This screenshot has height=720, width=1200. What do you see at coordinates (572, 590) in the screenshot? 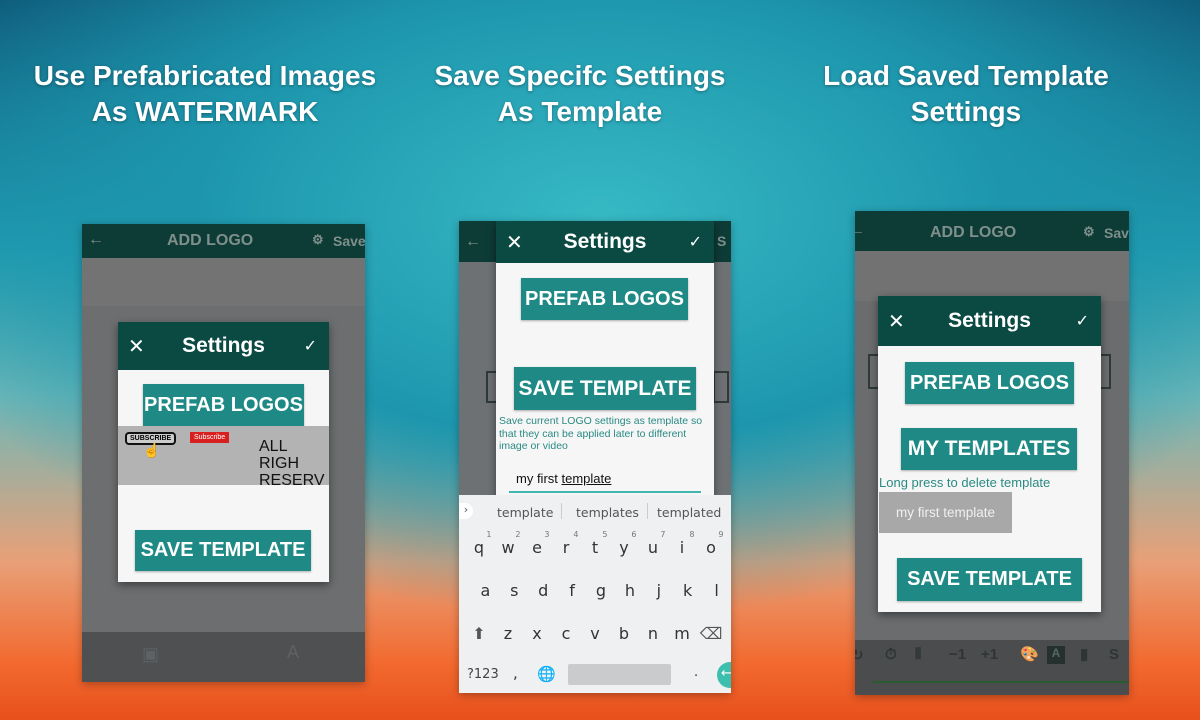
I see `key-f: f` at bounding box center [572, 590].